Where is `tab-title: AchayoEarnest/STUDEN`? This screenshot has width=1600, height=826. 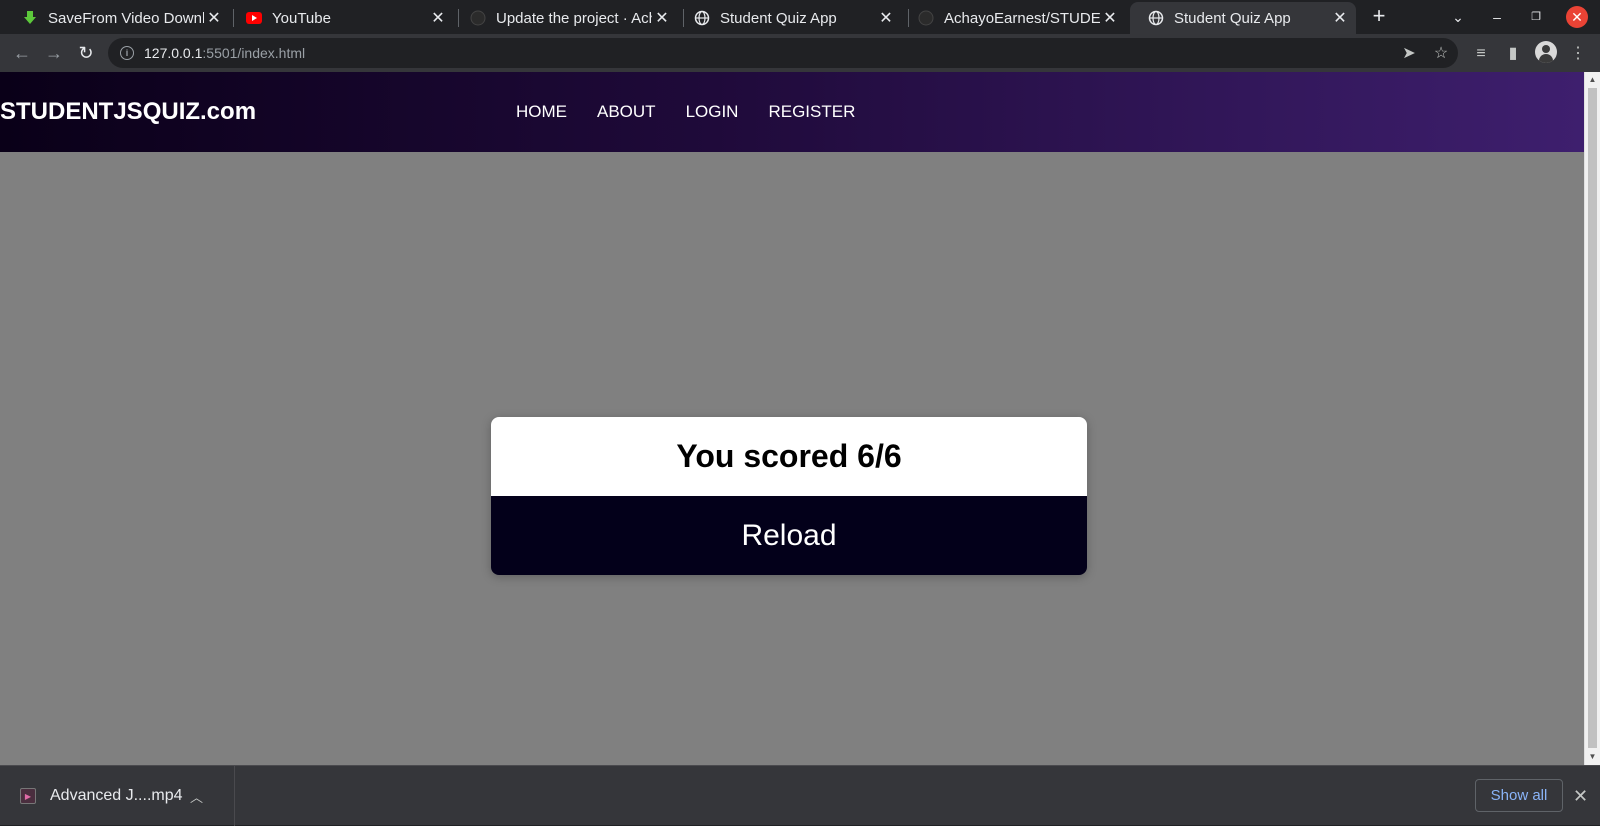 tab-title: AchayoEarnest/STUDEN is located at coordinates (1022, 18).